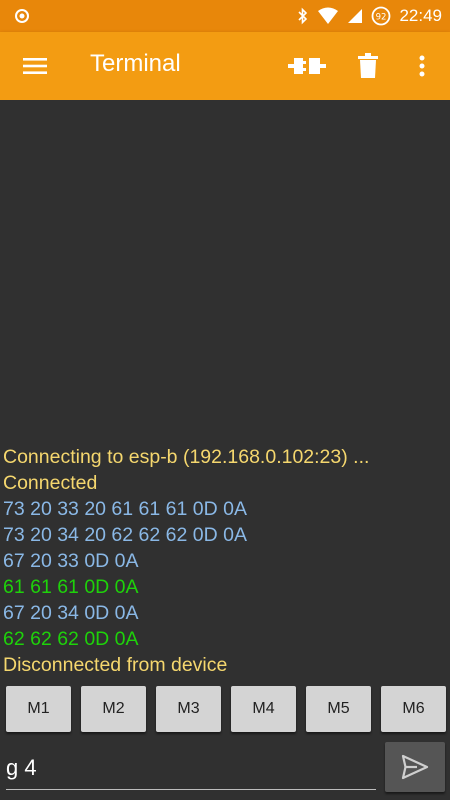  I want to click on wifi-icon, so click(328, 15).